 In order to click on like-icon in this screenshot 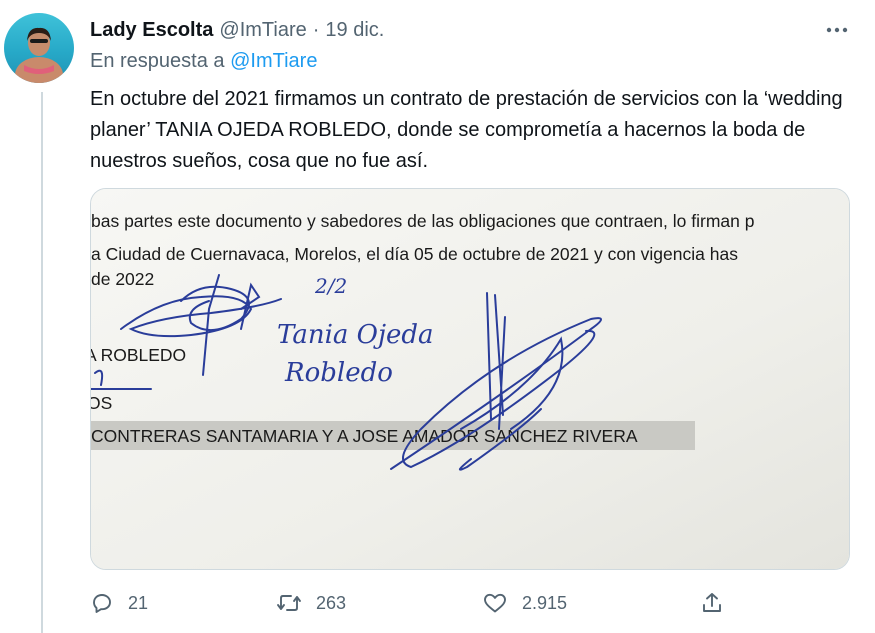, I will do `click(495, 603)`.